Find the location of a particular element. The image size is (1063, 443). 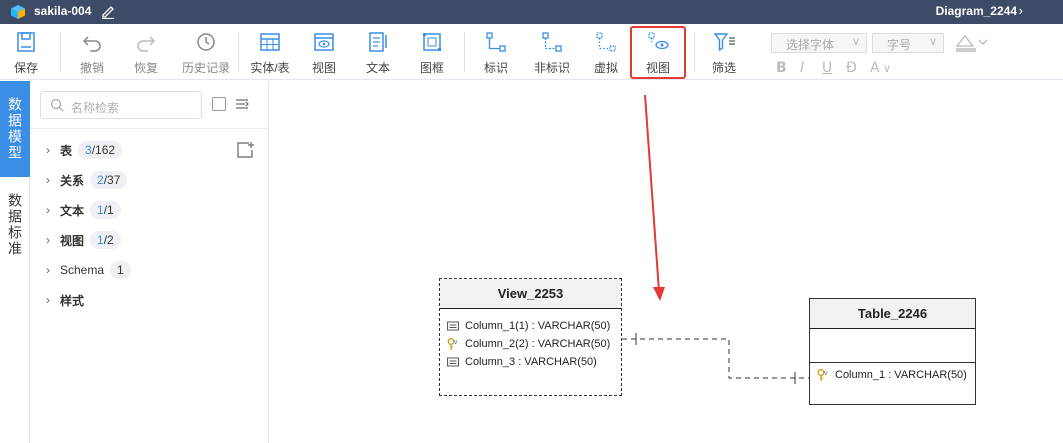

view-button: 视图 is located at coordinates (324, 52).